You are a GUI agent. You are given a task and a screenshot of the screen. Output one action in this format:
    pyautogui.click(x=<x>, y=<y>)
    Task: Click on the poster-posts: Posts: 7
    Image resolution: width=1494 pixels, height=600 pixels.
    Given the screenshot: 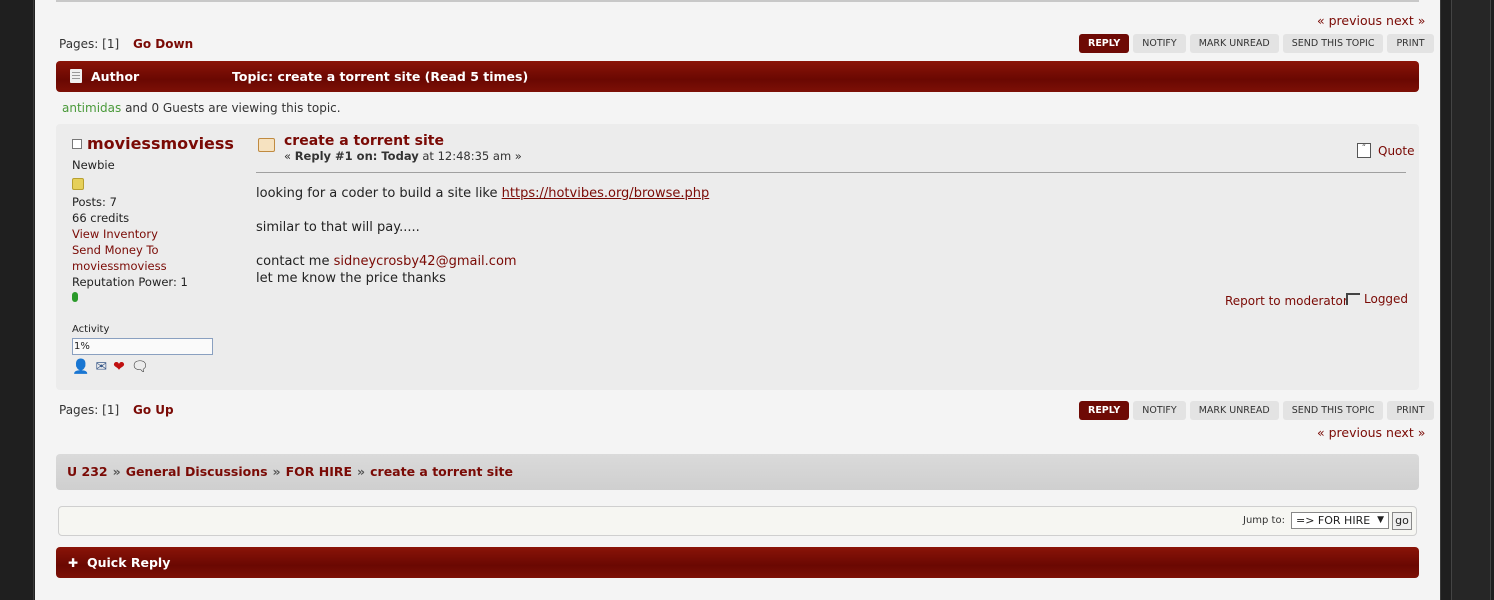 What is the action you would take?
    pyautogui.click(x=94, y=202)
    